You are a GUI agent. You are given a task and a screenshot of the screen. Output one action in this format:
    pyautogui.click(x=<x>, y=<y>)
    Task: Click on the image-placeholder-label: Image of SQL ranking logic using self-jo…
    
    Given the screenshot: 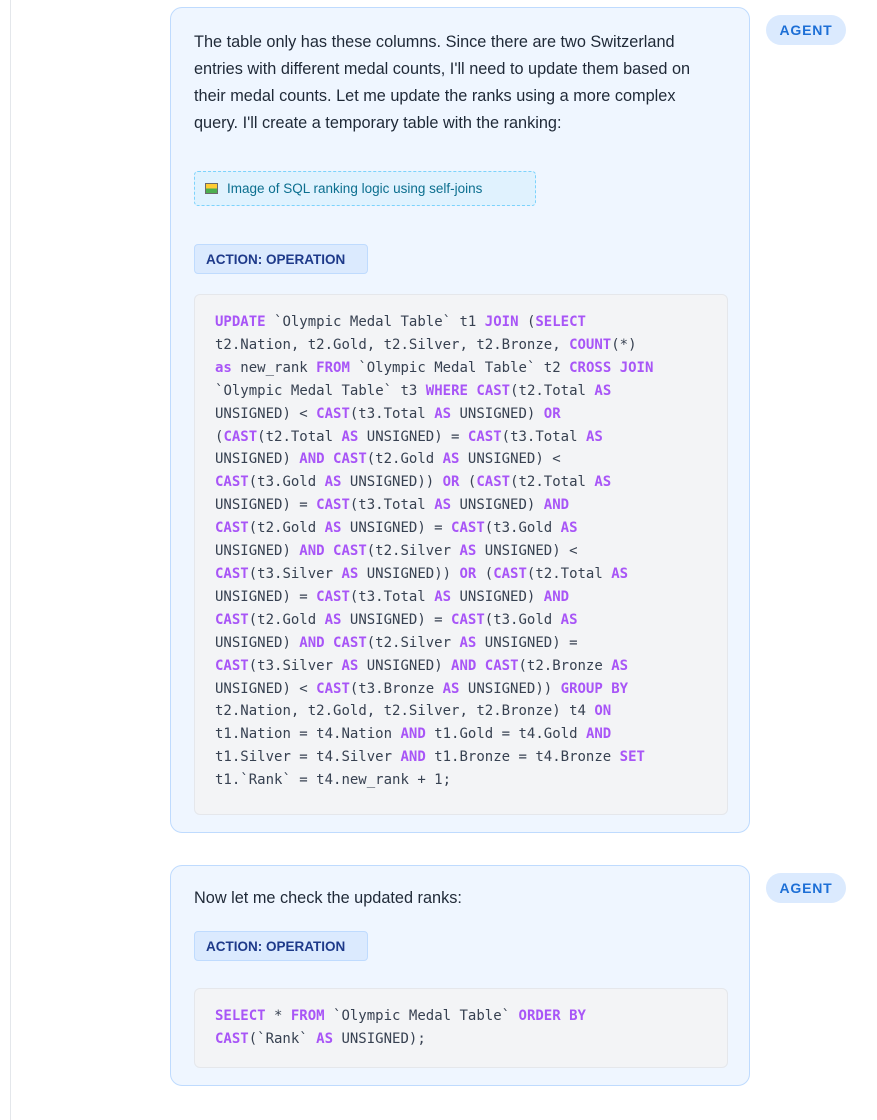 What is the action you would take?
    pyautogui.click(x=355, y=188)
    